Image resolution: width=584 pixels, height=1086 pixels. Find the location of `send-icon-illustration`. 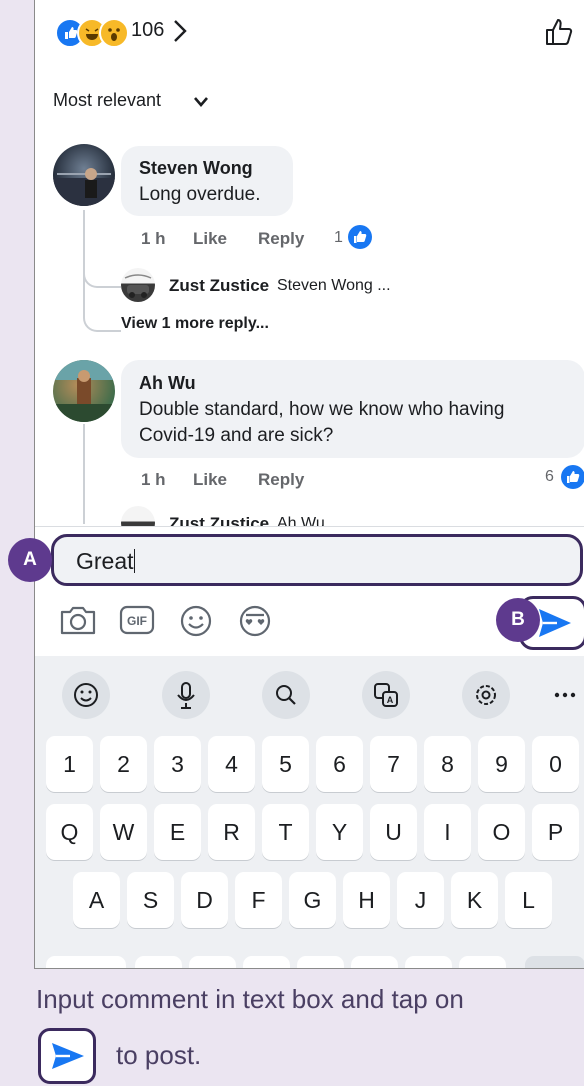

send-icon-illustration is located at coordinates (67, 1056).